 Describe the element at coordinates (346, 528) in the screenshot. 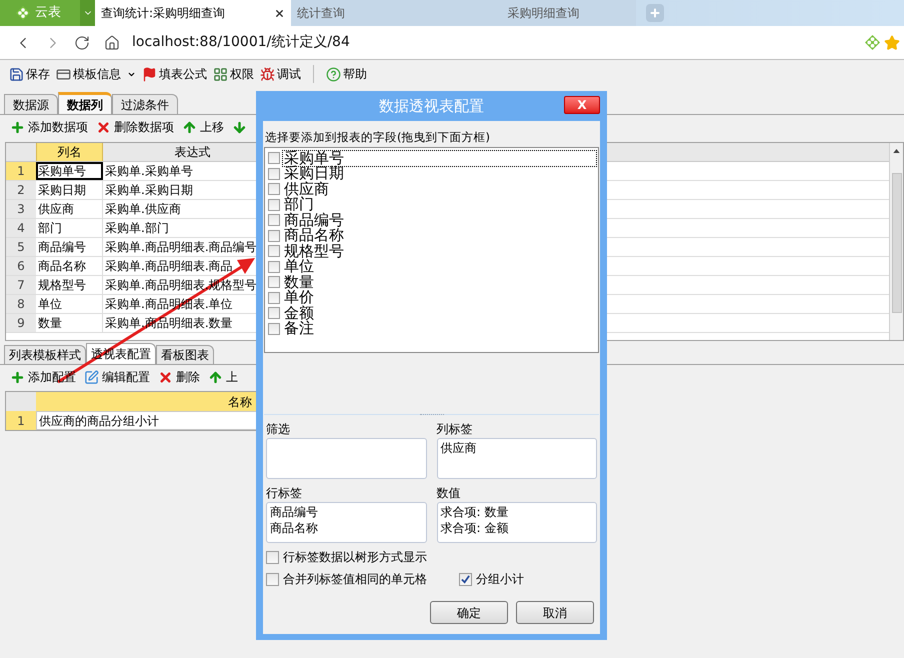

I see `area-item: 商品名称` at that location.